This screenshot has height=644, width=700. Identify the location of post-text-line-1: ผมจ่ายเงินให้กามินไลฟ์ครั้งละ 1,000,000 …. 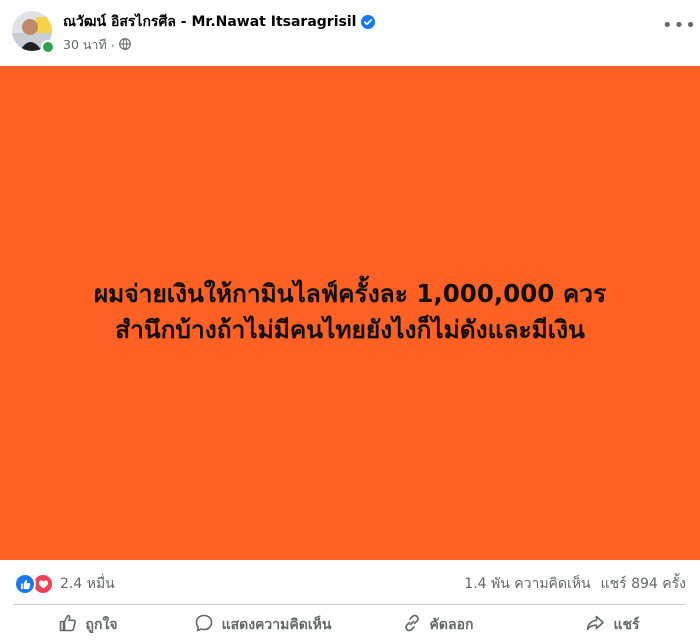
(350, 293).